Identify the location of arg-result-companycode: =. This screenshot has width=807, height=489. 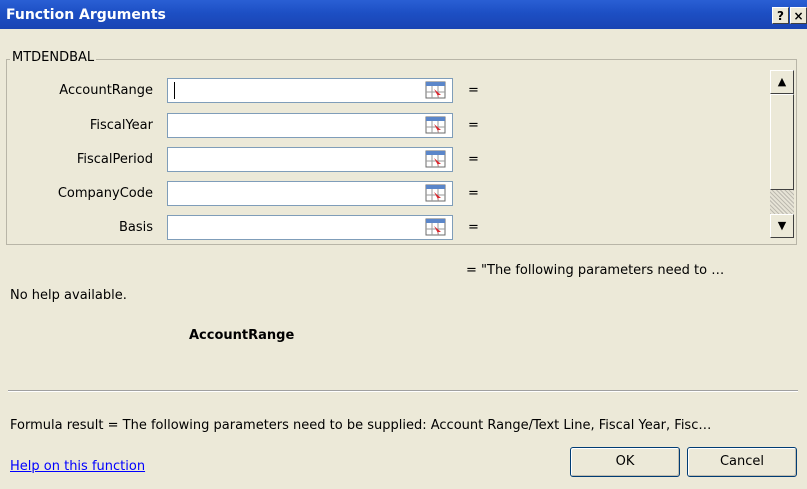
(473, 193).